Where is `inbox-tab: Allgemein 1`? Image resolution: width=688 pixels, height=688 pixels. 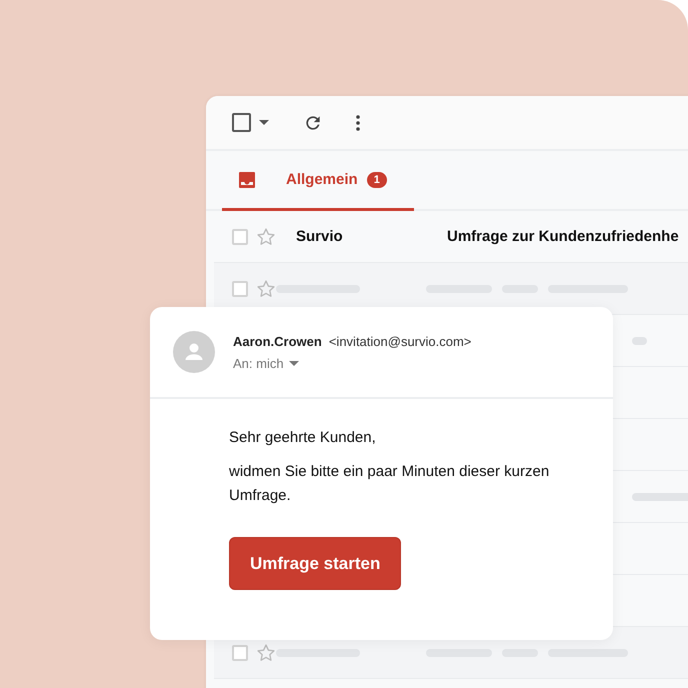
inbox-tab: Allgemein 1 is located at coordinates (318, 181).